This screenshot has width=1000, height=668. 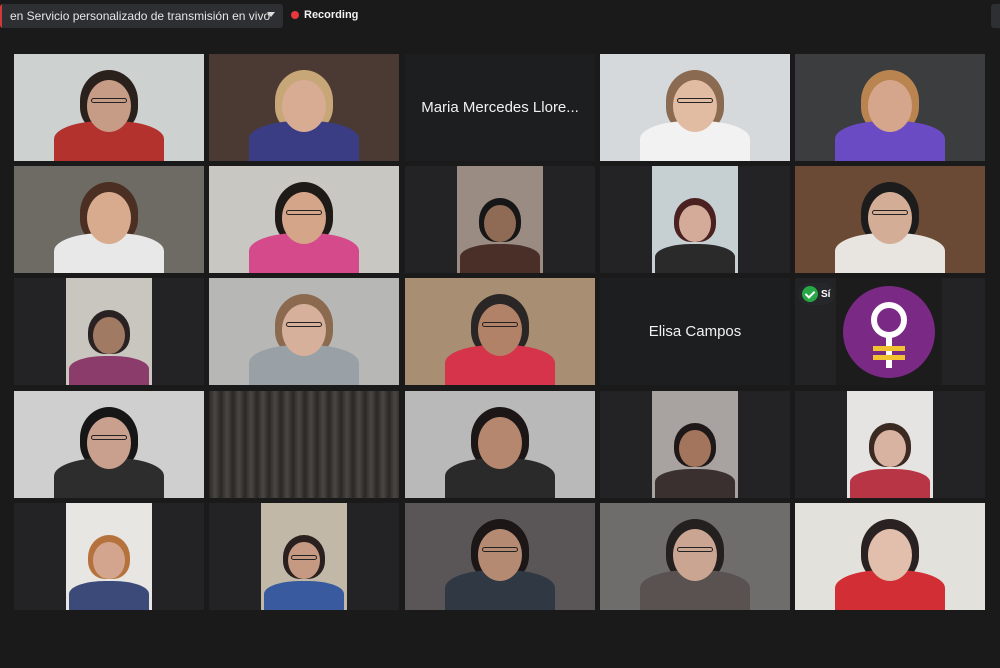 What do you see at coordinates (995, 16) in the screenshot?
I see `toolbar-overflow-button` at bounding box center [995, 16].